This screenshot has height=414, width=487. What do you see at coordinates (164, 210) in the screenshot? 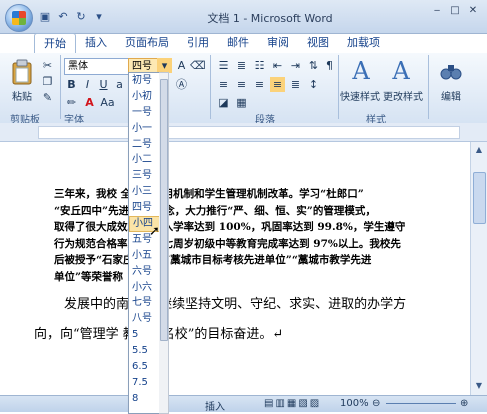
I see `dropdown-scroll-thumb` at bounding box center [164, 210].